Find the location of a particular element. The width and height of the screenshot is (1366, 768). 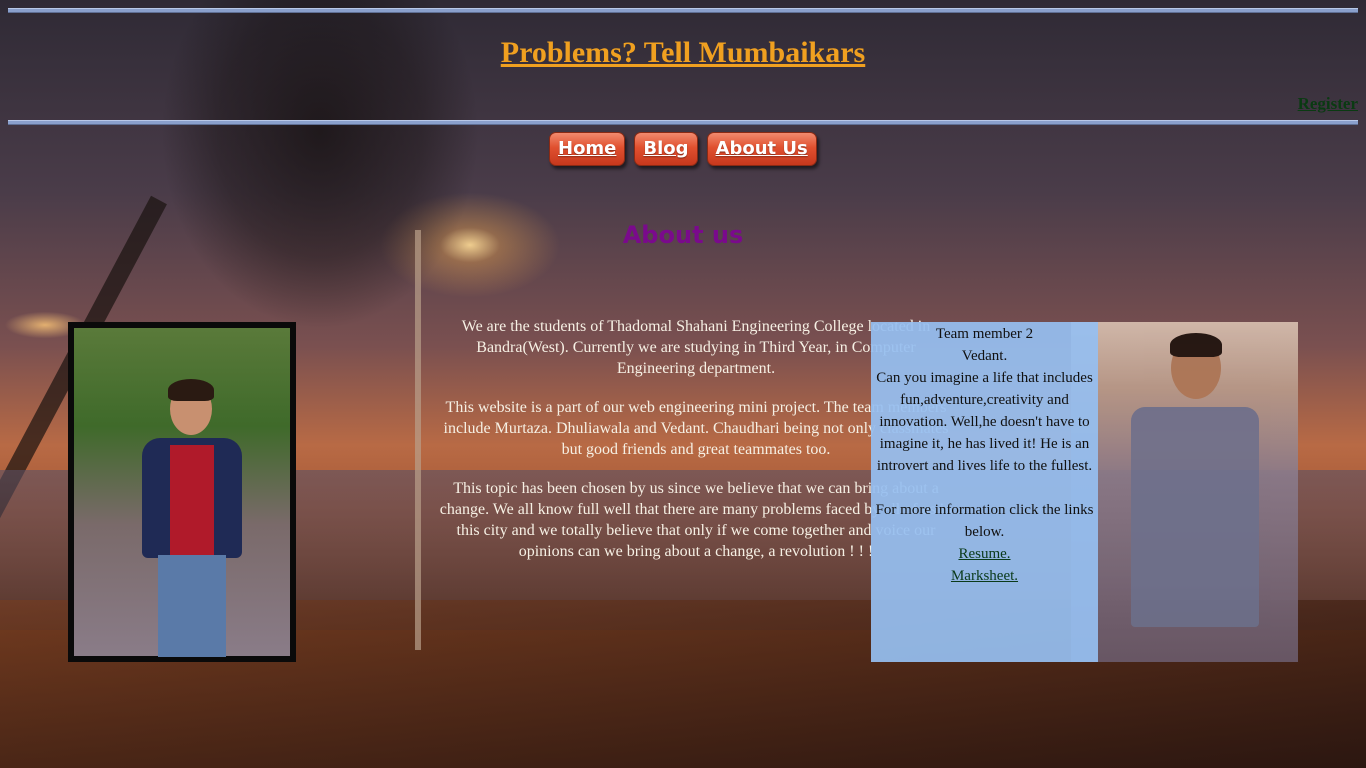

team-member-name: Vedant. is located at coordinates (984, 356).